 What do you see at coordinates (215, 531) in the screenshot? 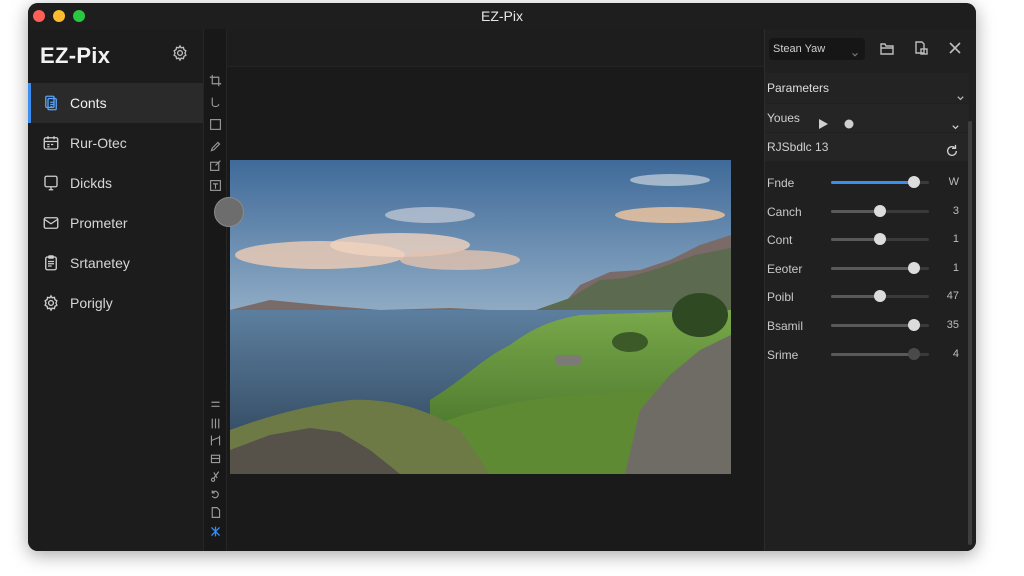
I see `magic-tool-icon` at bounding box center [215, 531].